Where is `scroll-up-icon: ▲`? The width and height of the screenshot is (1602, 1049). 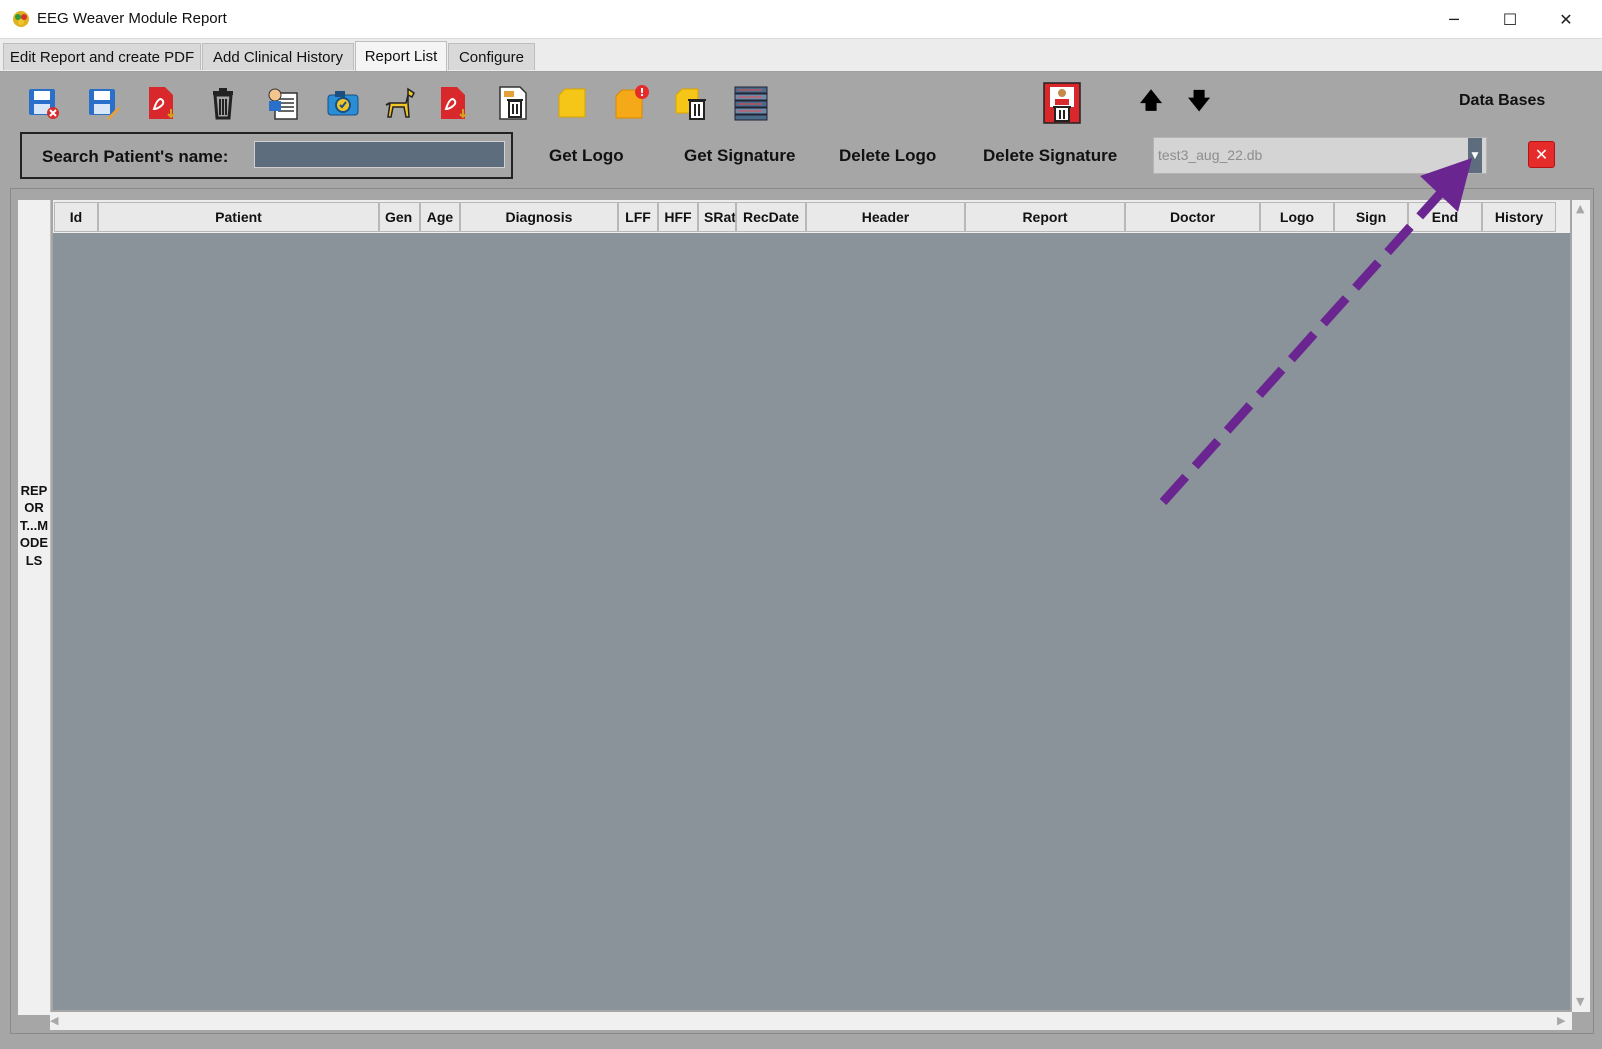 scroll-up-icon: ▲ is located at coordinates (1580, 208).